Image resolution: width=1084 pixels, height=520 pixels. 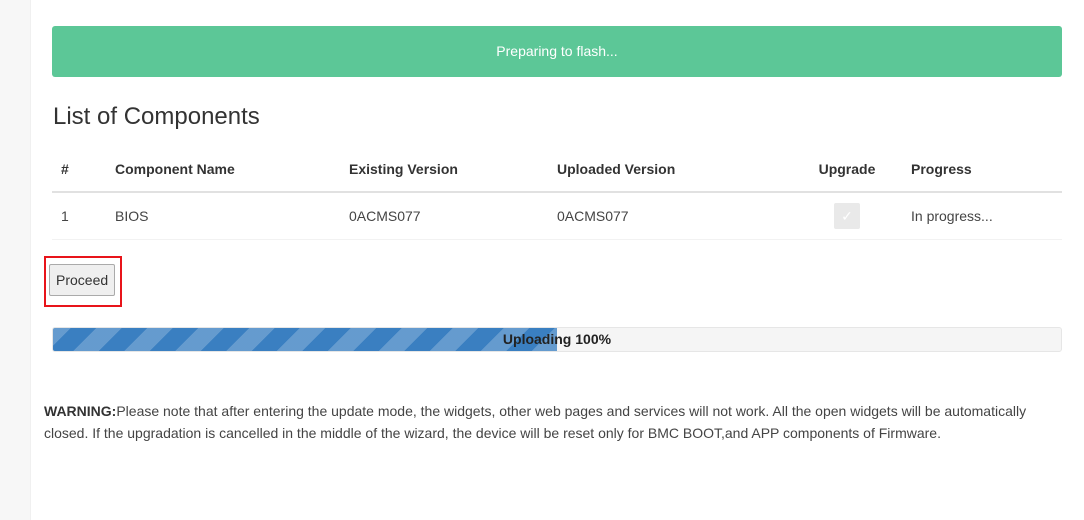 What do you see at coordinates (847, 170) in the screenshot?
I see `column-header-upgrade: Upgrade` at bounding box center [847, 170].